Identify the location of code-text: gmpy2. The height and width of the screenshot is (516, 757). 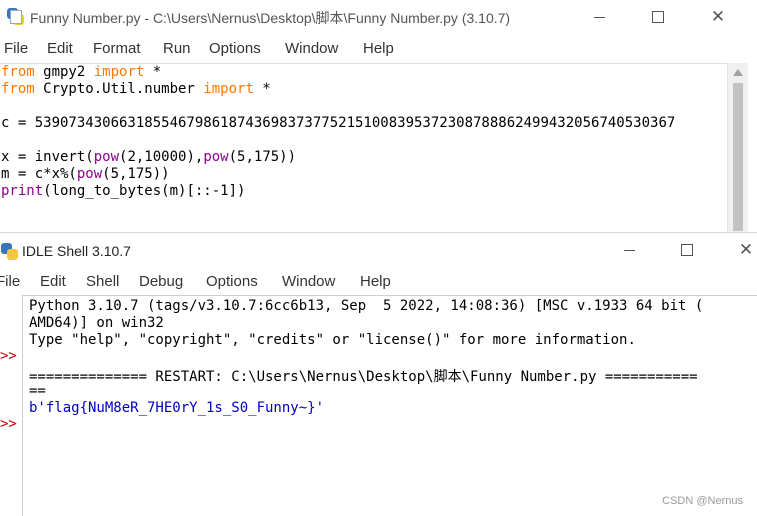
(64, 72).